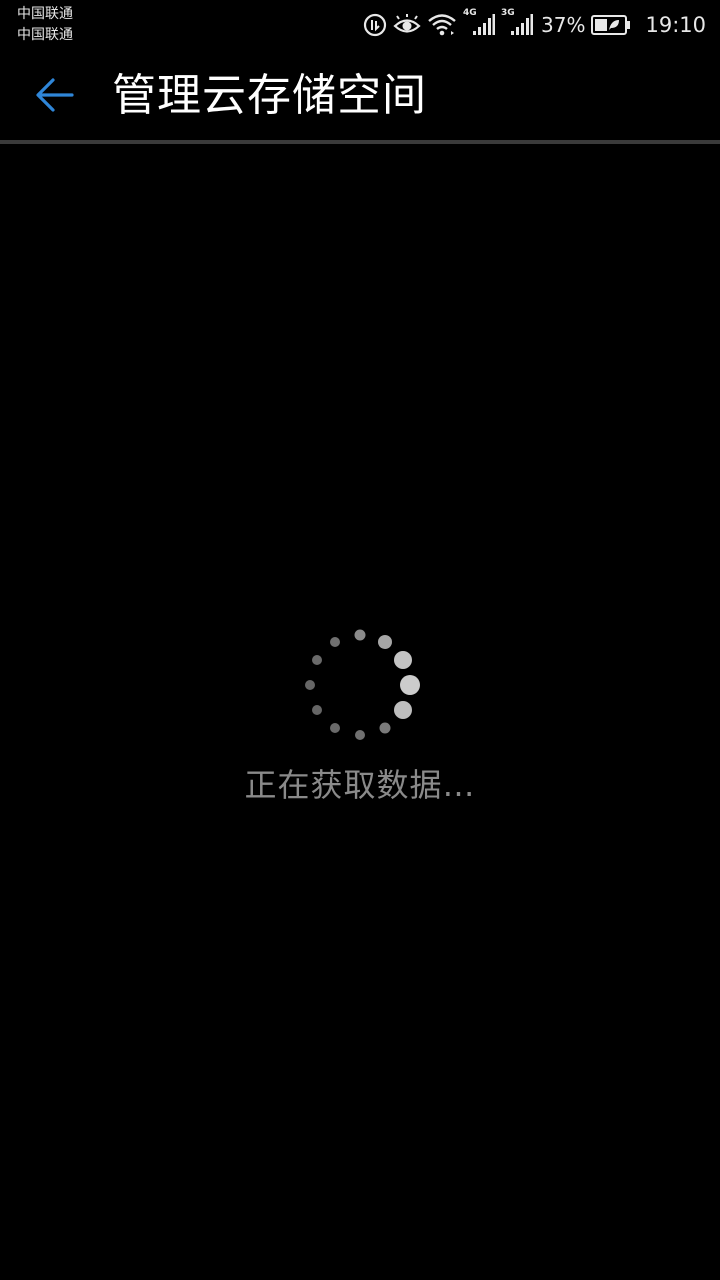  I want to click on battery-icon, so click(611, 25).